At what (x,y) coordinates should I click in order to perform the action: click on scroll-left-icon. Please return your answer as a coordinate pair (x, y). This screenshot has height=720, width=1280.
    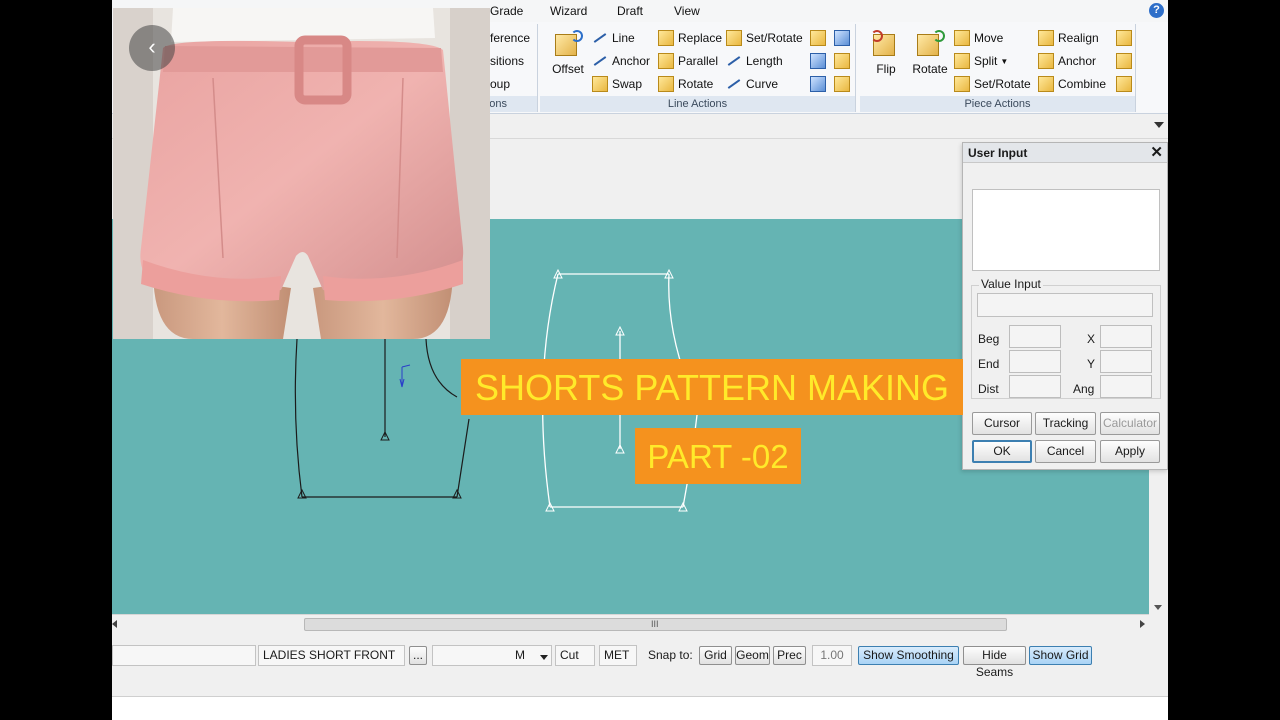
    Looking at the image, I should click on (114, 624).